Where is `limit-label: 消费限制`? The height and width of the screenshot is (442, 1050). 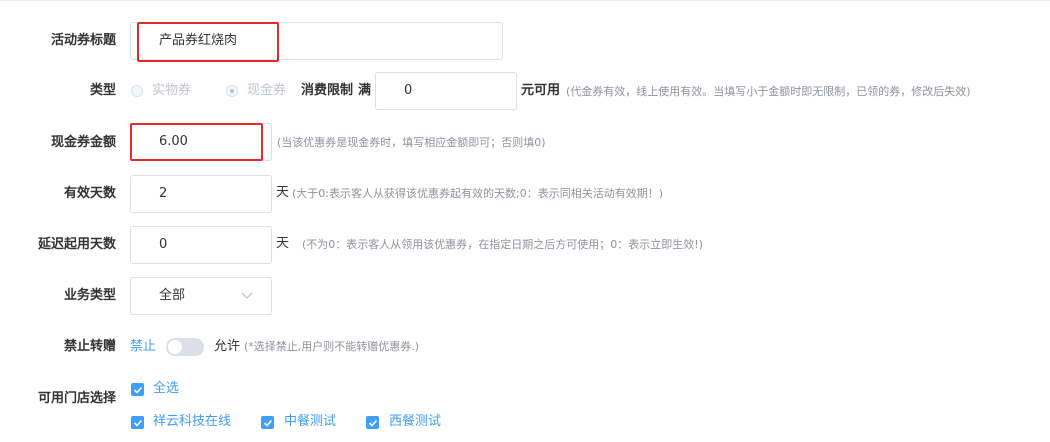
limit-label: 消费限制 is located at coordinates (327, 90).